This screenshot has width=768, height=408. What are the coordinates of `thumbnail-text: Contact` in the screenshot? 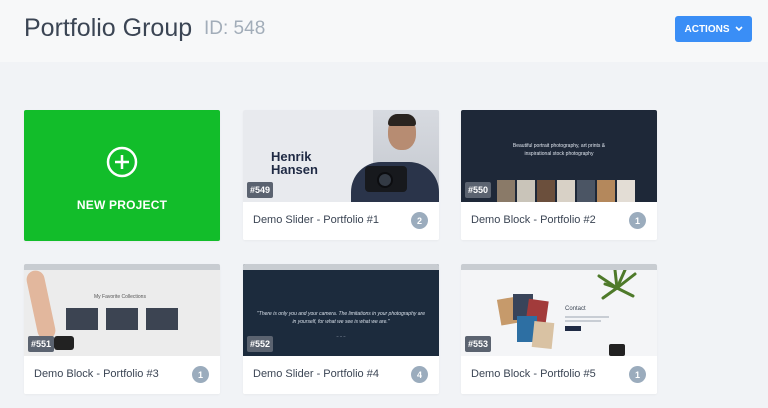 It's located at (575, 309).